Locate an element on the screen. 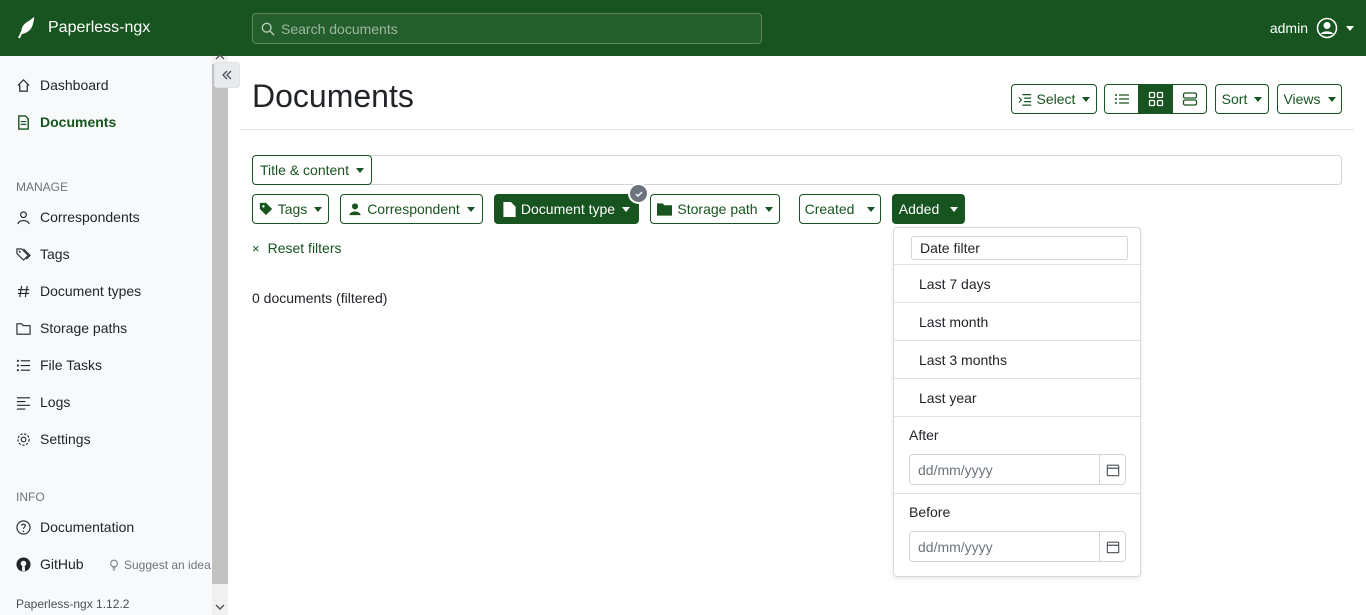 This screenshot has width=1366, height=615. sidebar-item-logs: Logs is located at coordinates (43, 402).